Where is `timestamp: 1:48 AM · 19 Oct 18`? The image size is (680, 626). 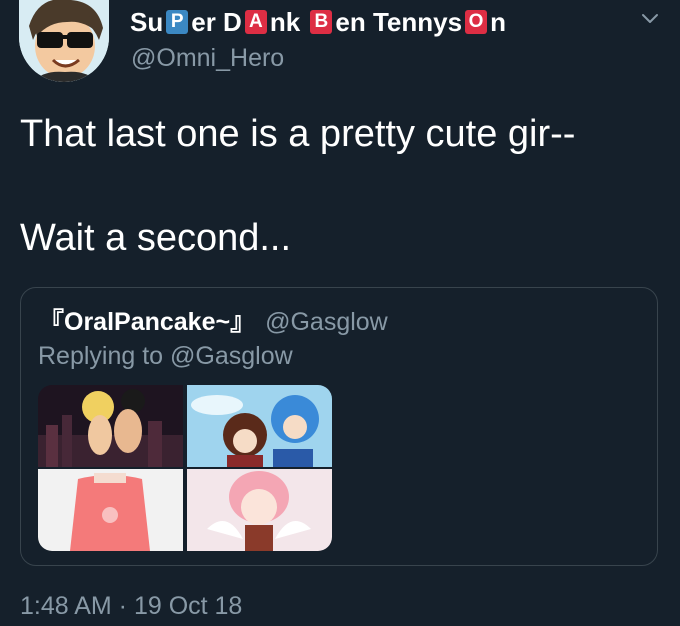
timestamp: 1:48 AM · 19 Oct 18 is located at coordinates (131, 606).